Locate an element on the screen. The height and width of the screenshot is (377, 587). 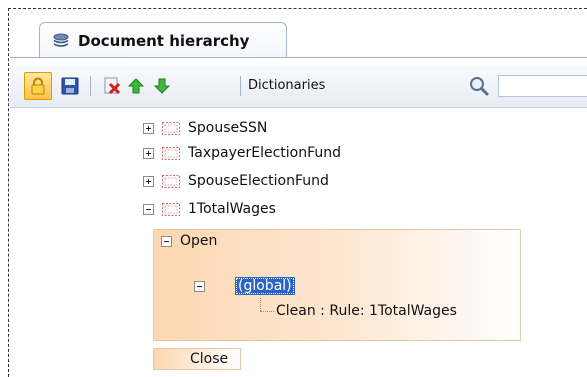
close-node: Close is located at coordinates (197, 359).